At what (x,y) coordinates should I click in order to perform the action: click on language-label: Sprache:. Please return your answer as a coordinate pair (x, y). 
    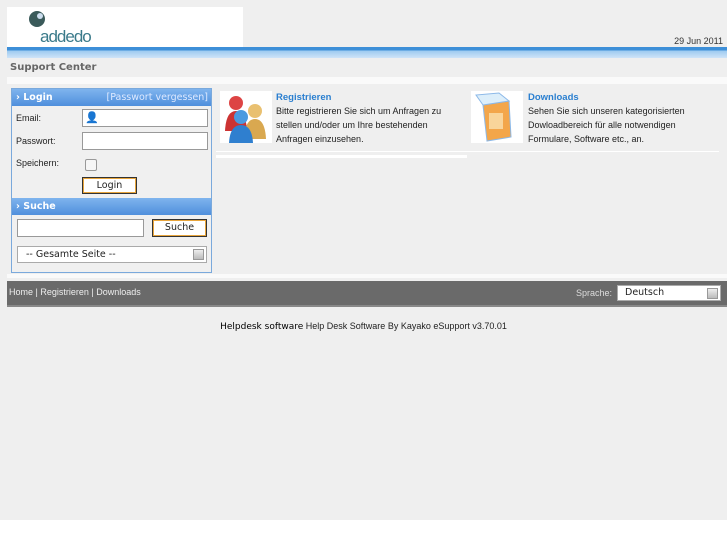
    Looking at the image, I should click on (594, 293).